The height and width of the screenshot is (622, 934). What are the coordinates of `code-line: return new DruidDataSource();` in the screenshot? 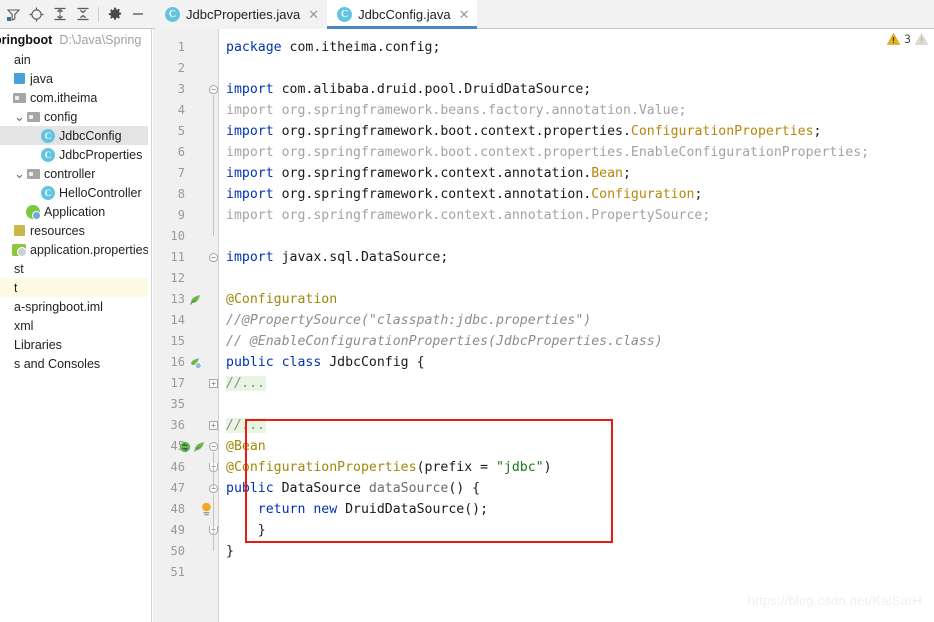 It's located at (354, 509).